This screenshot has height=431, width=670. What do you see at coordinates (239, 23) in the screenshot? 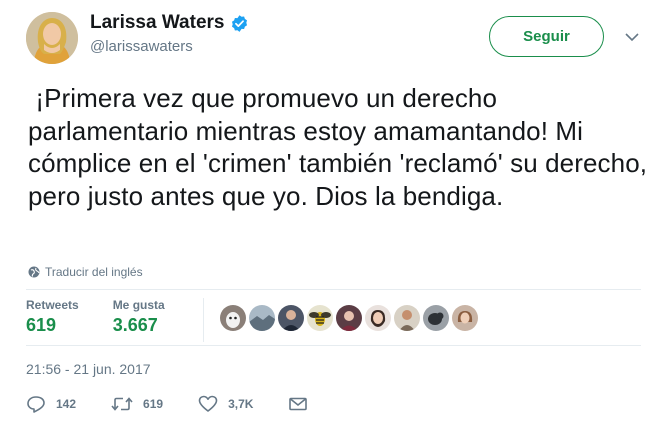
I see `verified-badge-icon` at bounding box center [239, 23].